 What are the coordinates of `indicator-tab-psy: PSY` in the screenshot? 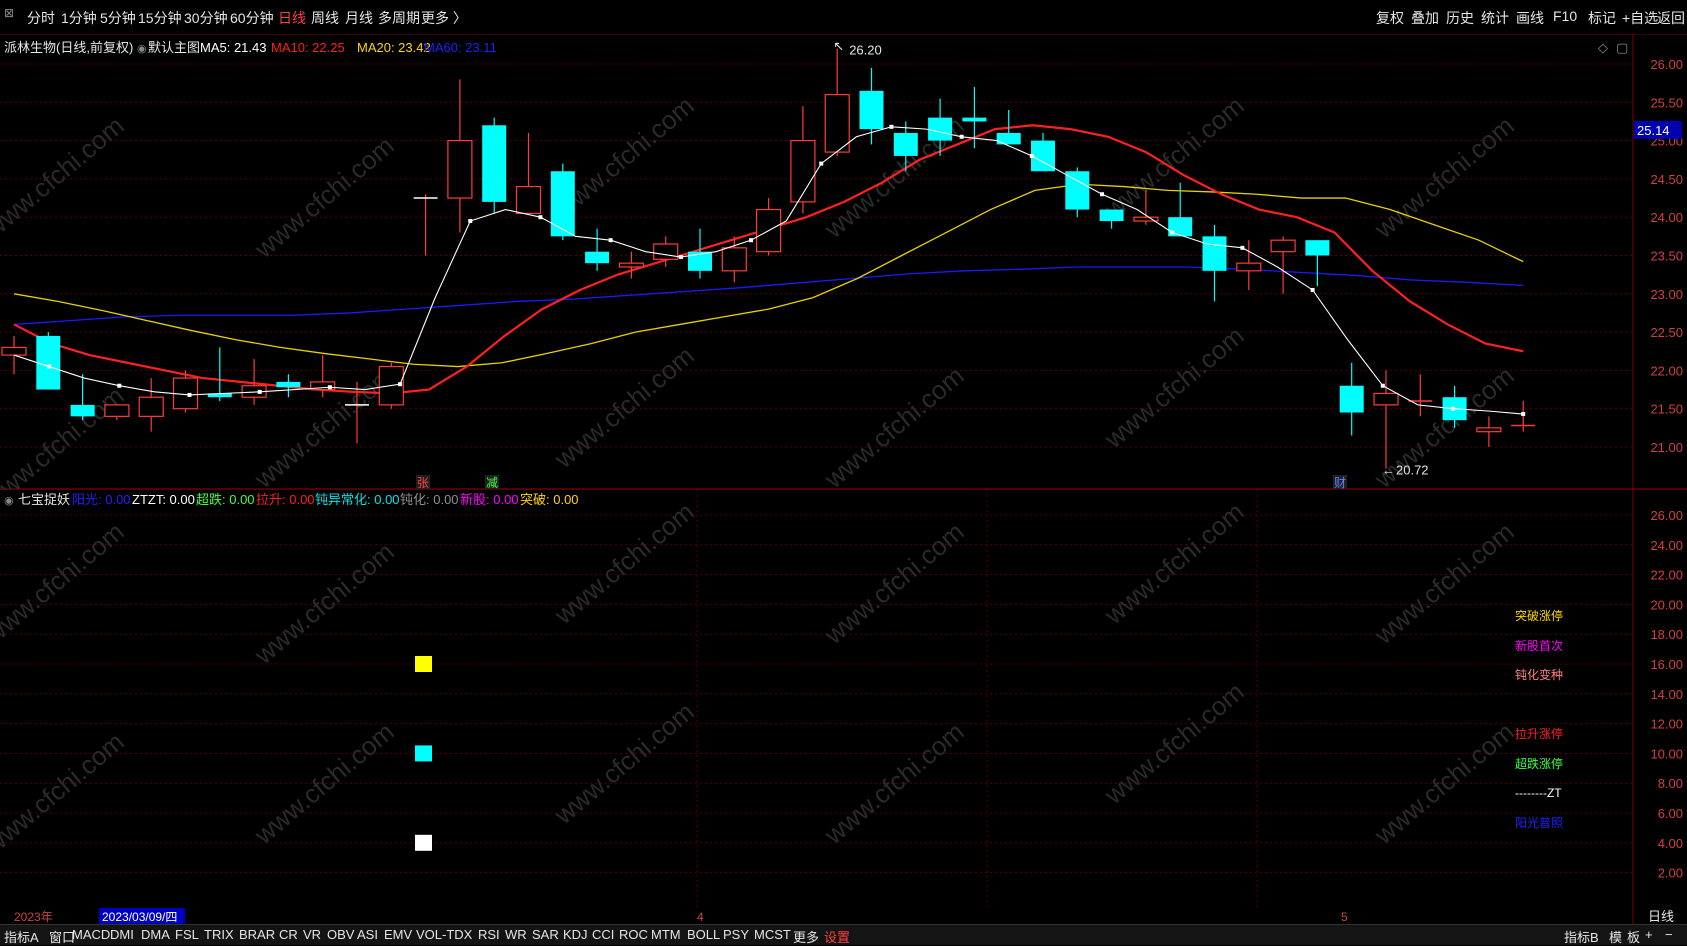 It's located at (736, 934).